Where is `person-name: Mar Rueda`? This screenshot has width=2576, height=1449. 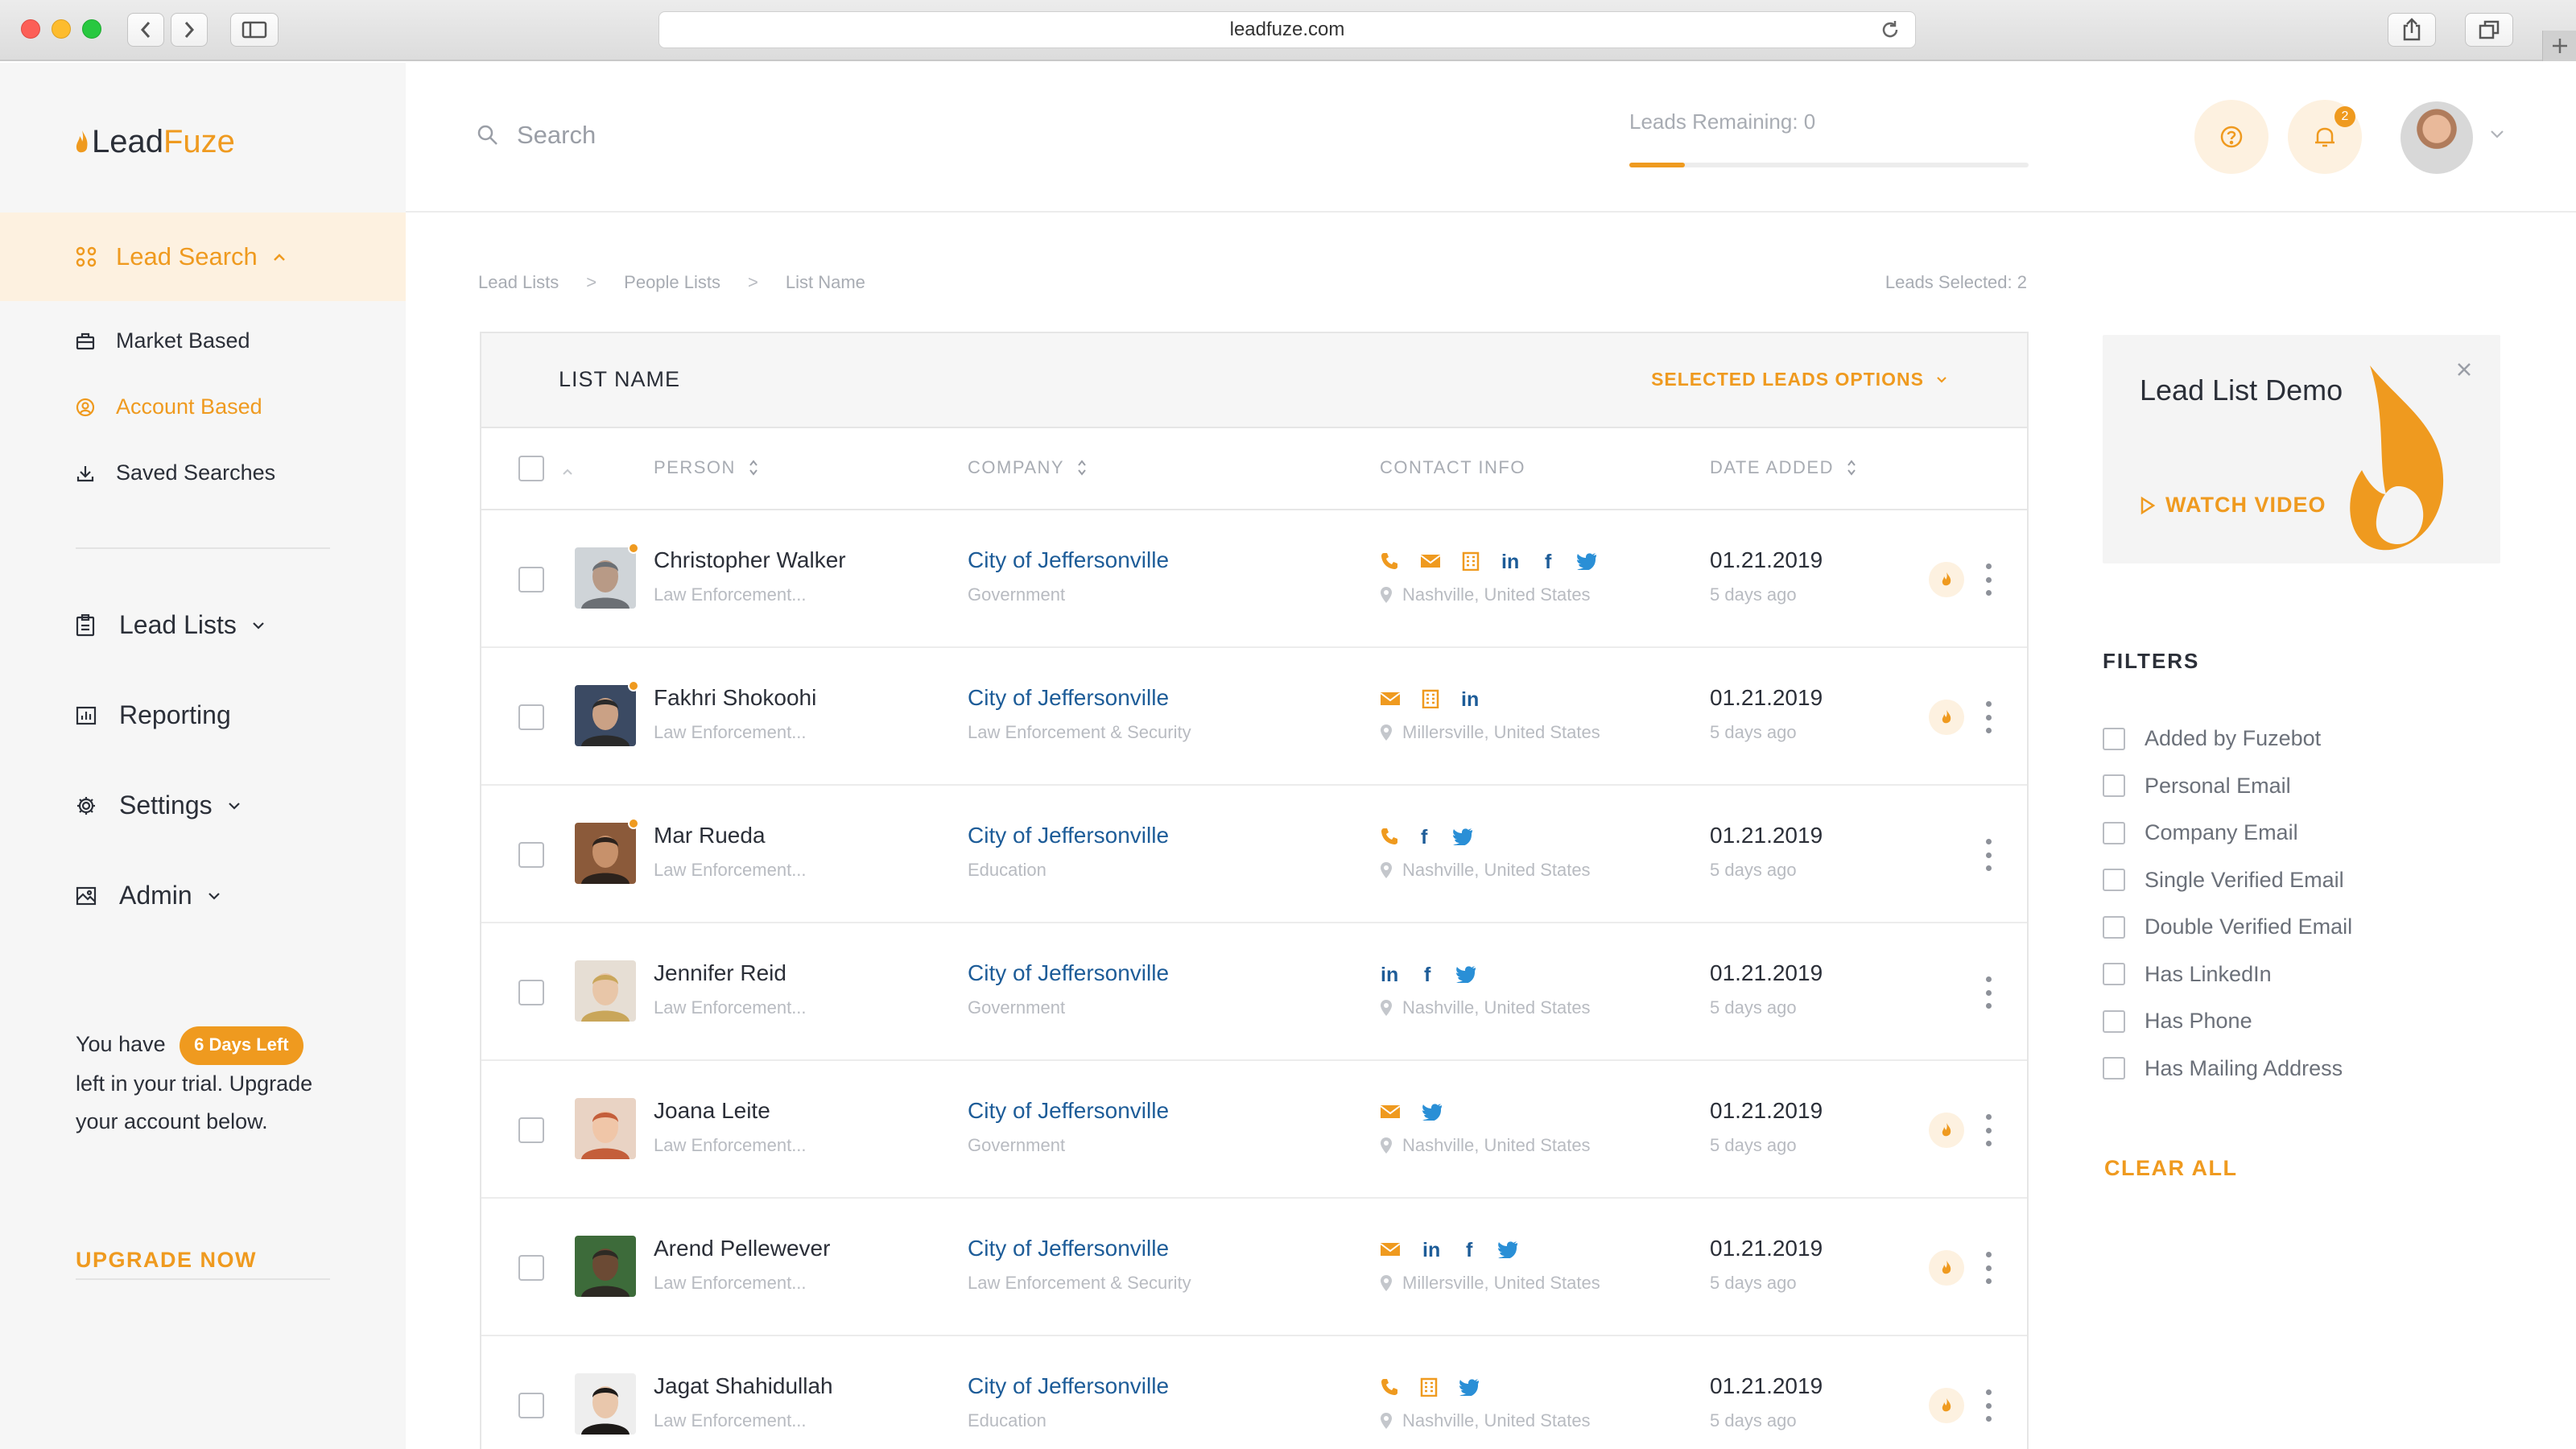
person-name: Mar Rueda is located at coordinates (710, 835).